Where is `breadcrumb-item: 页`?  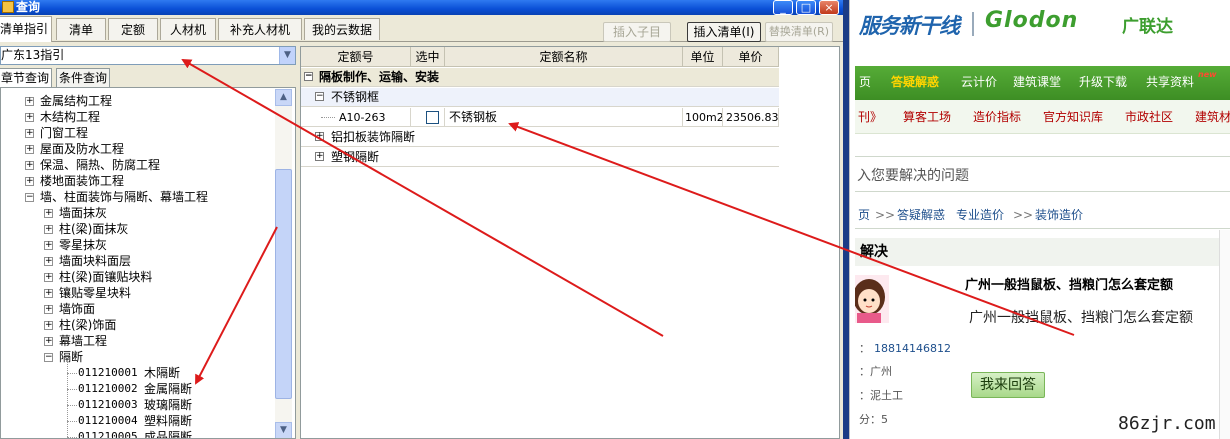
breadcrumb-item: 页 is located at coordinates (864, 215).